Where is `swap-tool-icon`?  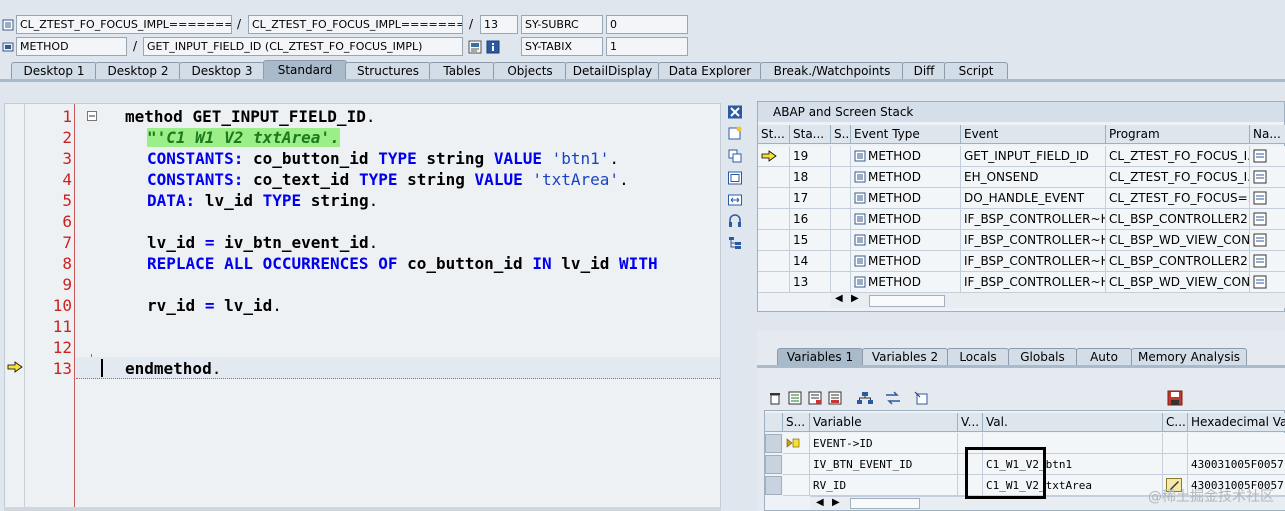 swap-tool-icon is located at coordinates (735, 156).